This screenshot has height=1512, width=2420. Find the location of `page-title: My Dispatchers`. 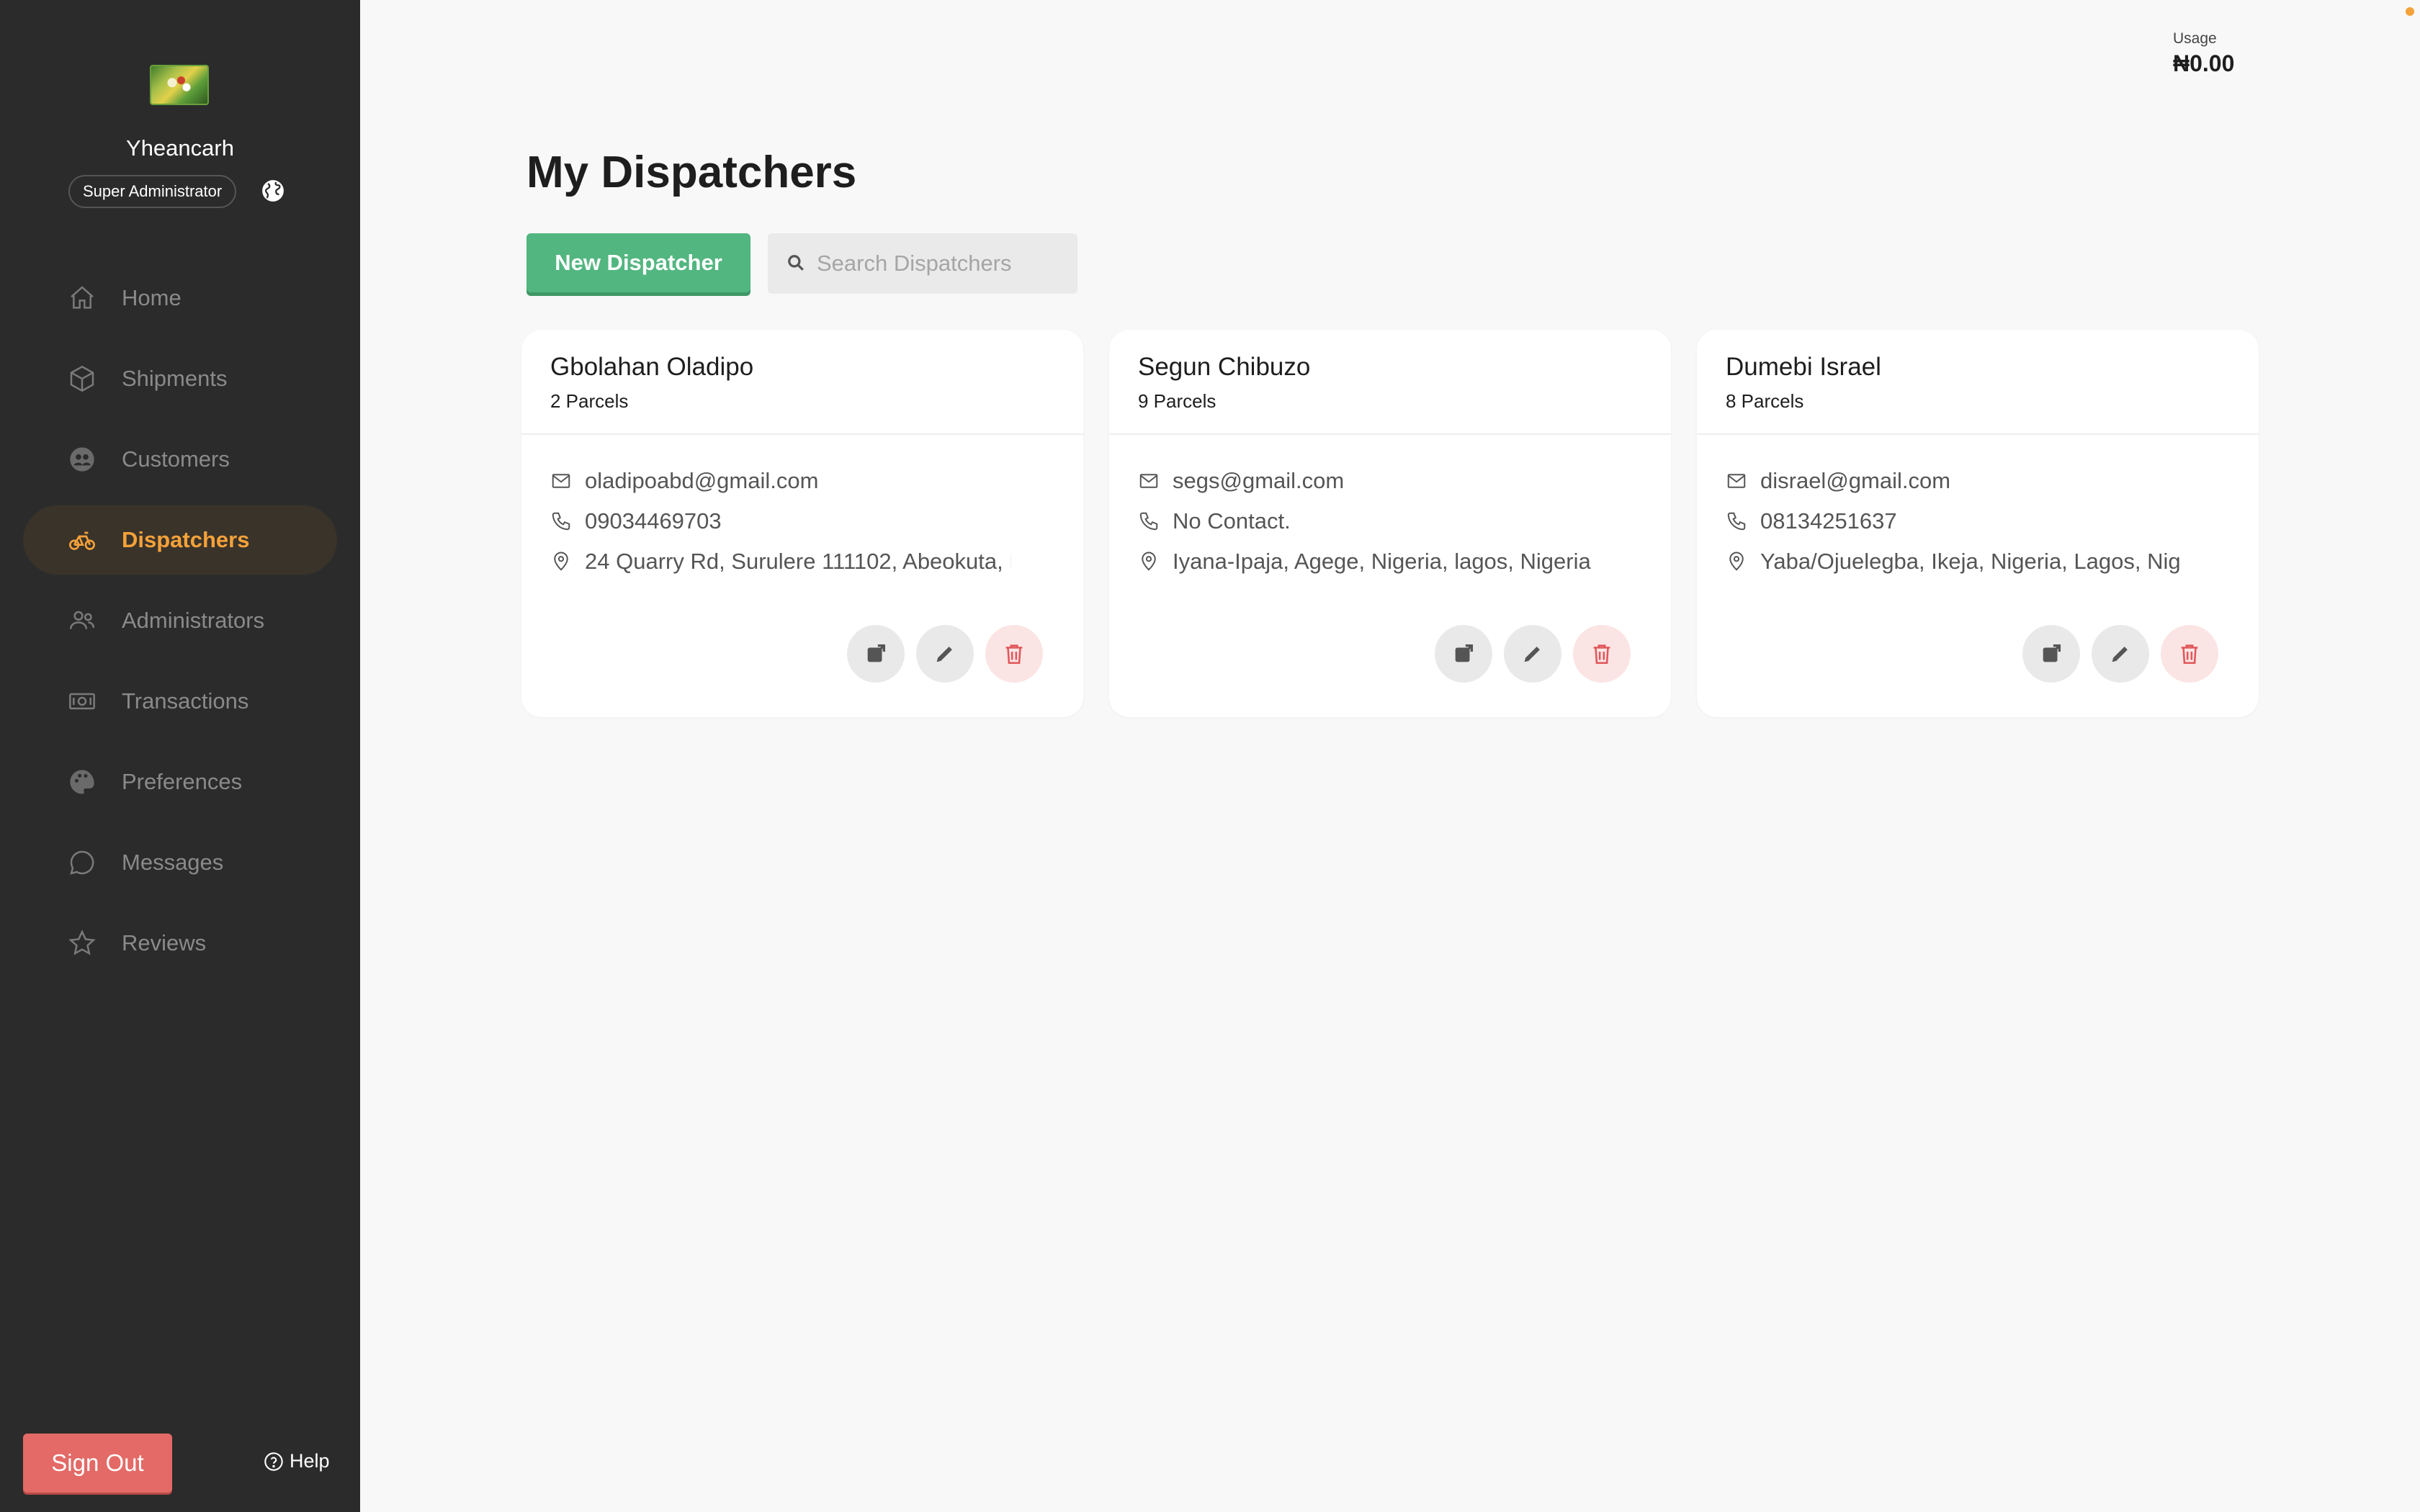

page-title: My Dispatchers is located at coordinates (691, 172).